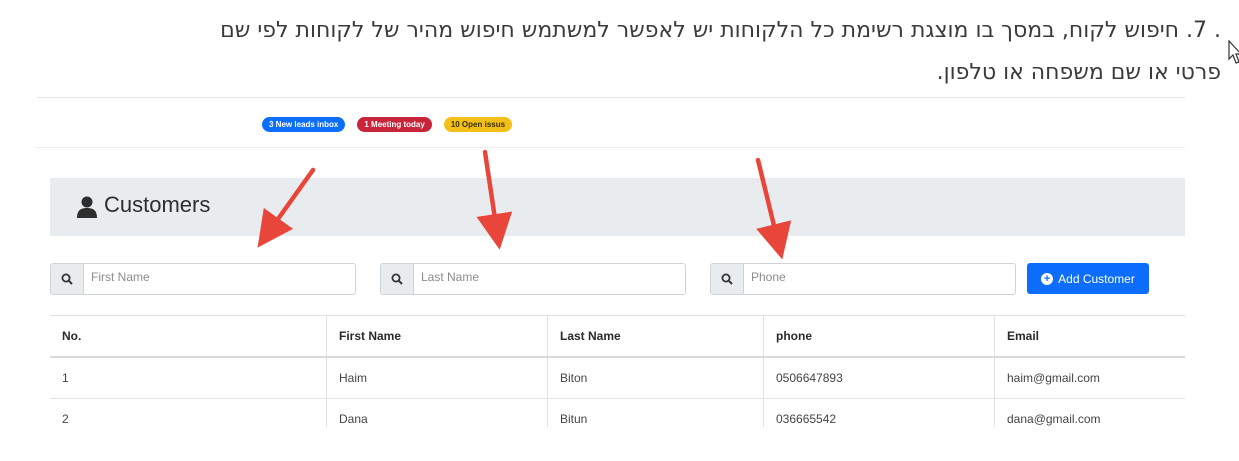 This screenshot has height=461, width=1239. I want to click on first-name-search, so click(203, 279).